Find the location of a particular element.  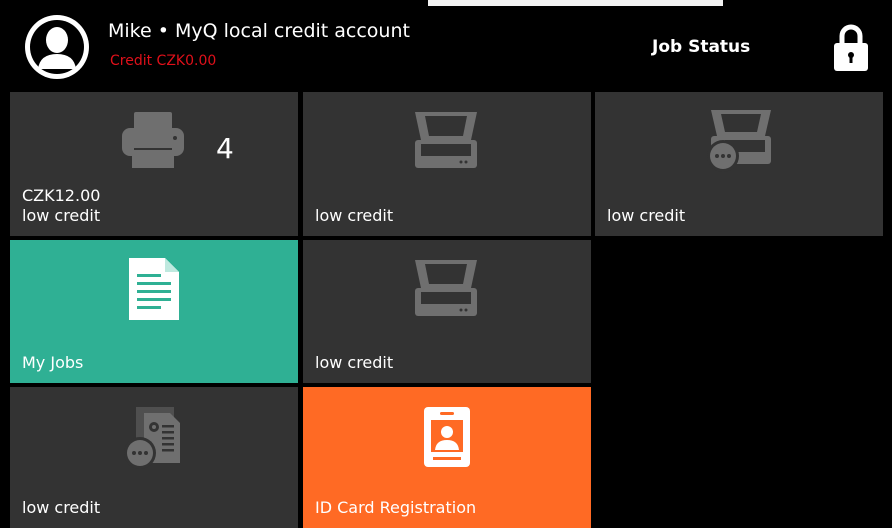

tile-print-credit: CZK12.00 is located at coordinates (61, 195).